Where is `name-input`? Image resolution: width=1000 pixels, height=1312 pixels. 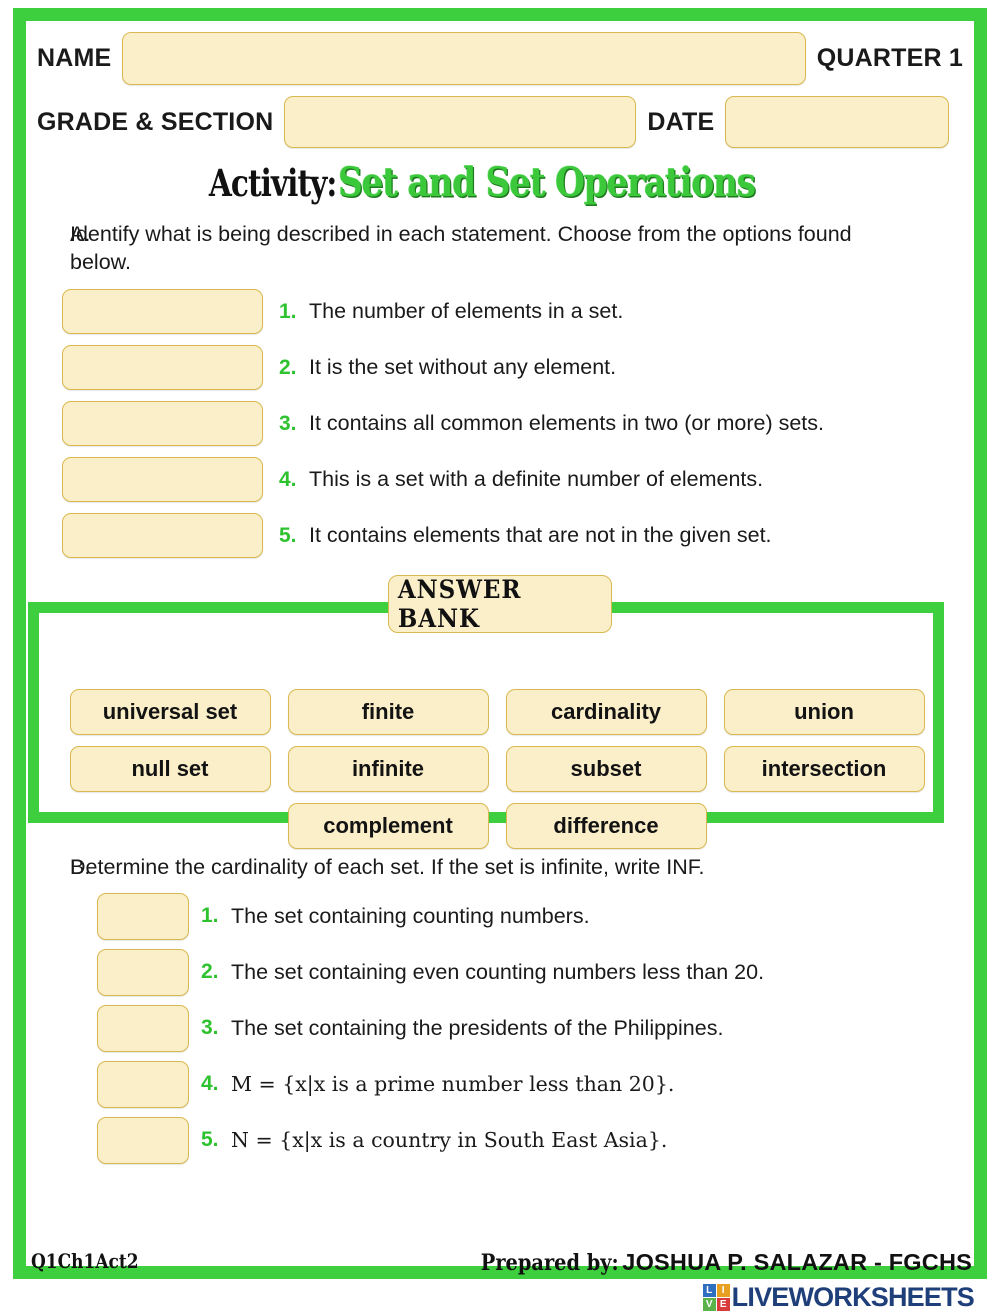
name-input is located at coordinates (464, 58).